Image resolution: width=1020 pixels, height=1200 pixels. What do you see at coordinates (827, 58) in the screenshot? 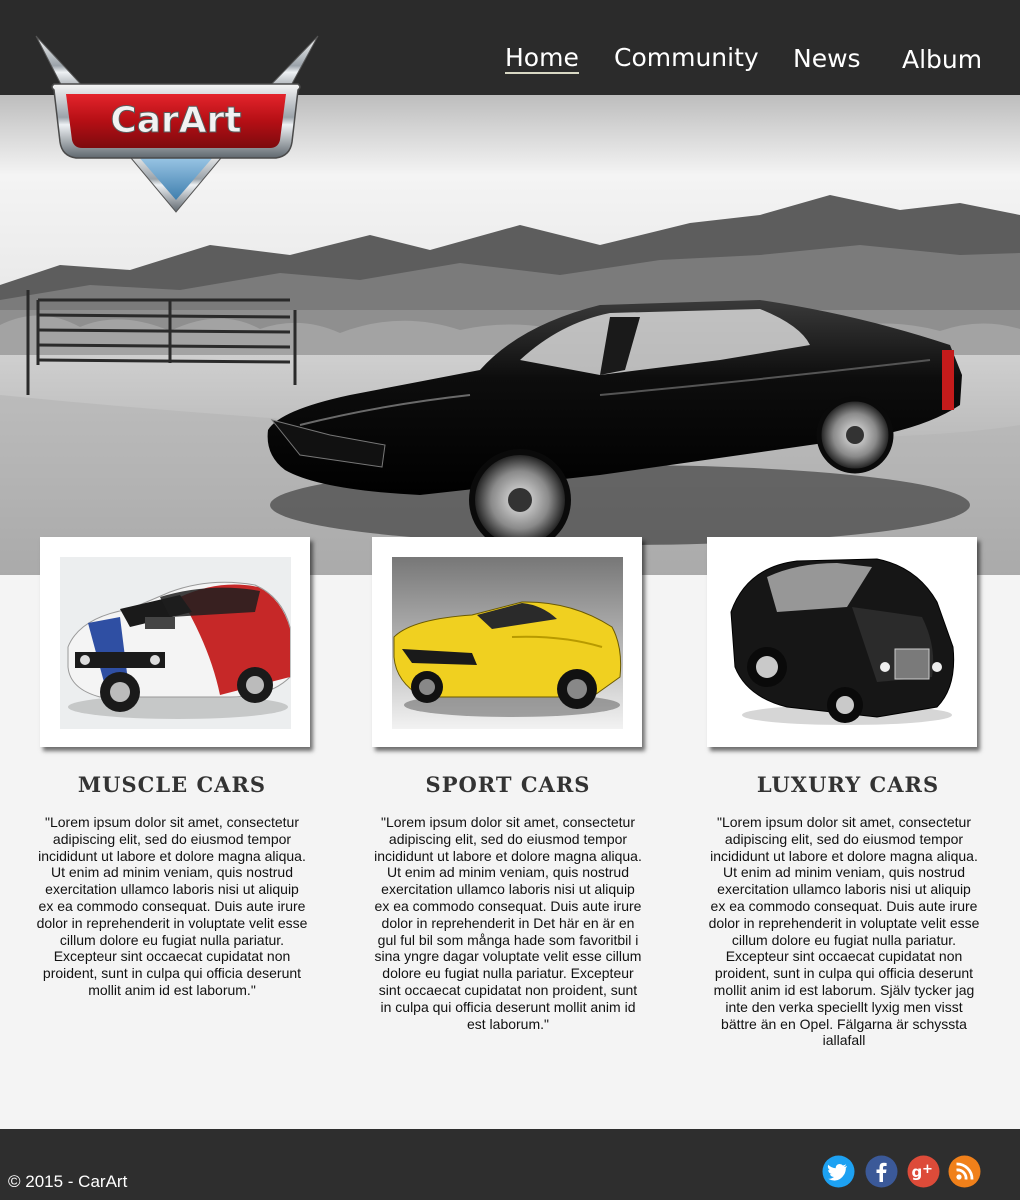
I see `nav-news: News` at bounding box center [827, 58].